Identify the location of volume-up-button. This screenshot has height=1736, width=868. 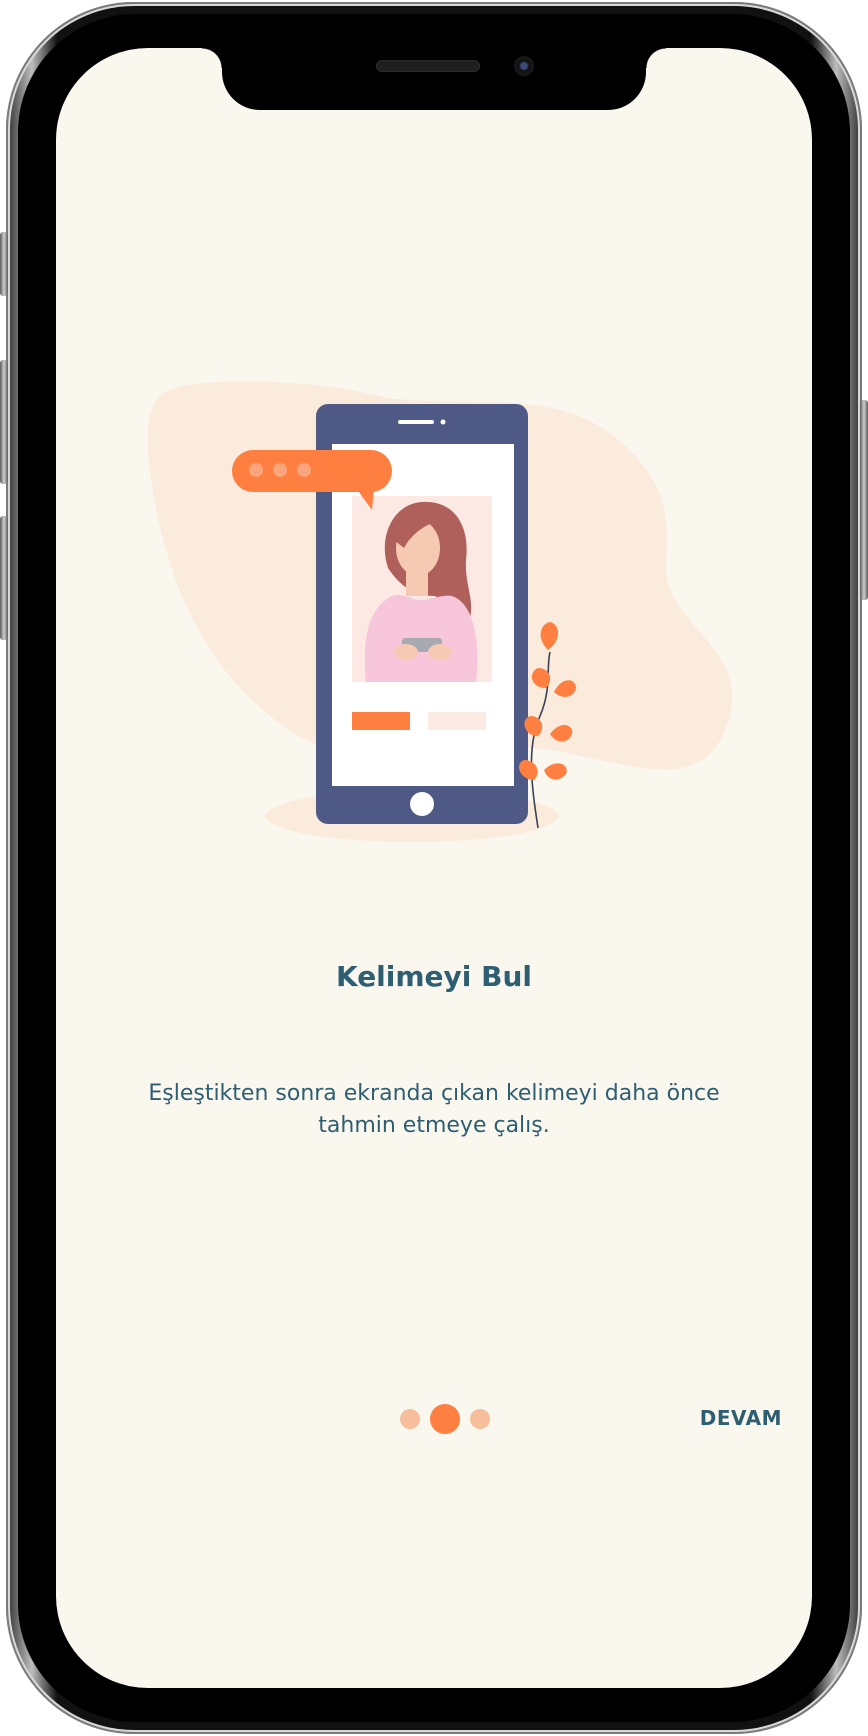
(4, 422).